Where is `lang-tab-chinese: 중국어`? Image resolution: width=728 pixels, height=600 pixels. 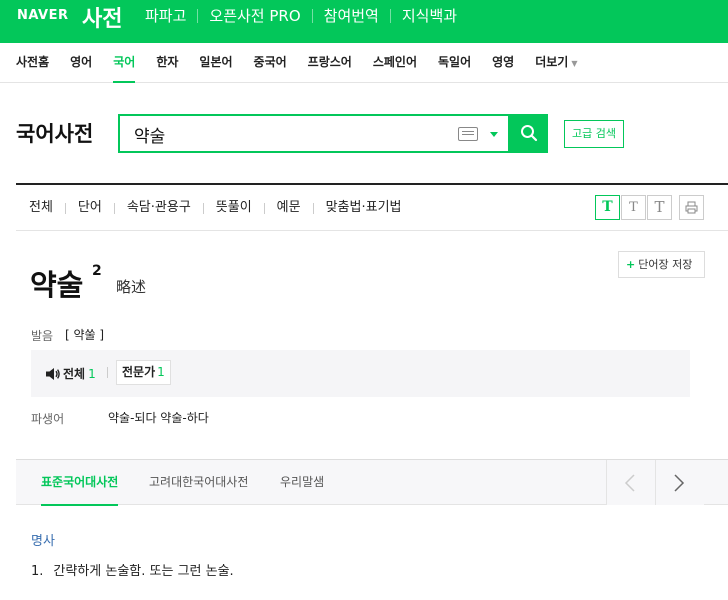
lang-tab-chinese: 중국어 is located at coordinates (270, 63).